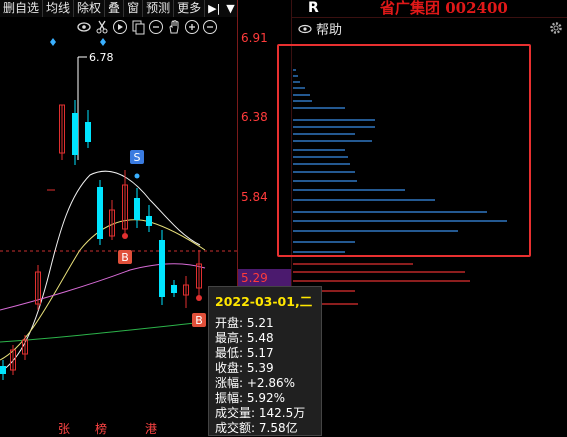 The image size is (567, 437). What do you see at coordinates (101, 428) in the screenshot?
I see `bottom-tag-bang: 榜` at bounding box center [101, 428].